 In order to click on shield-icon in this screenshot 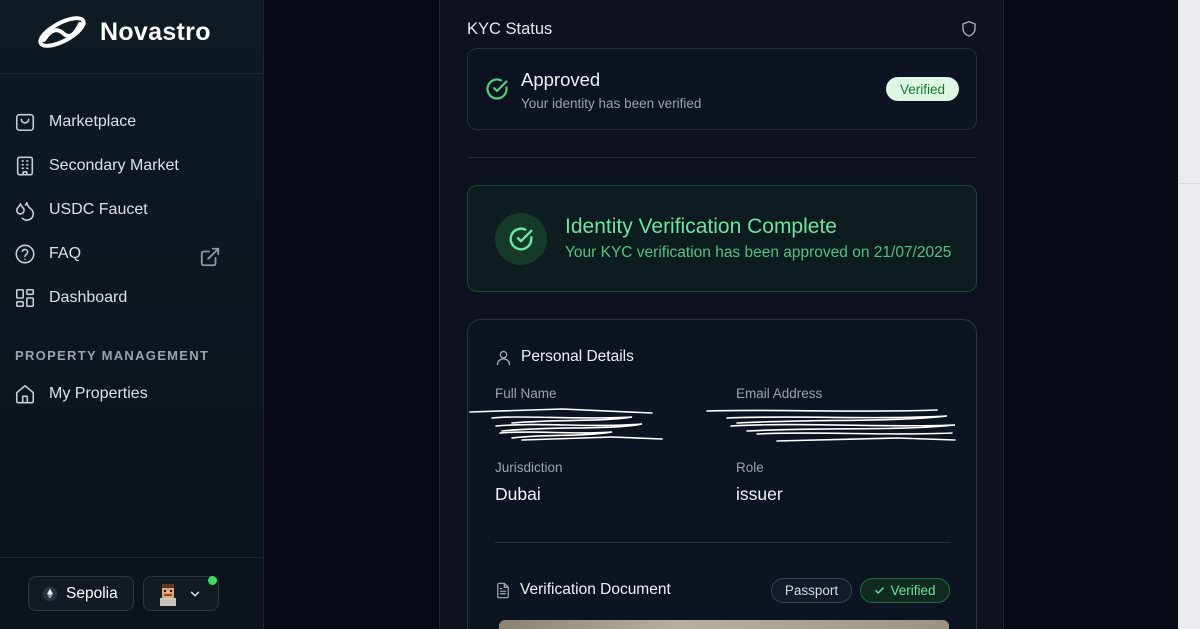, I will do `click(969, 28)`.